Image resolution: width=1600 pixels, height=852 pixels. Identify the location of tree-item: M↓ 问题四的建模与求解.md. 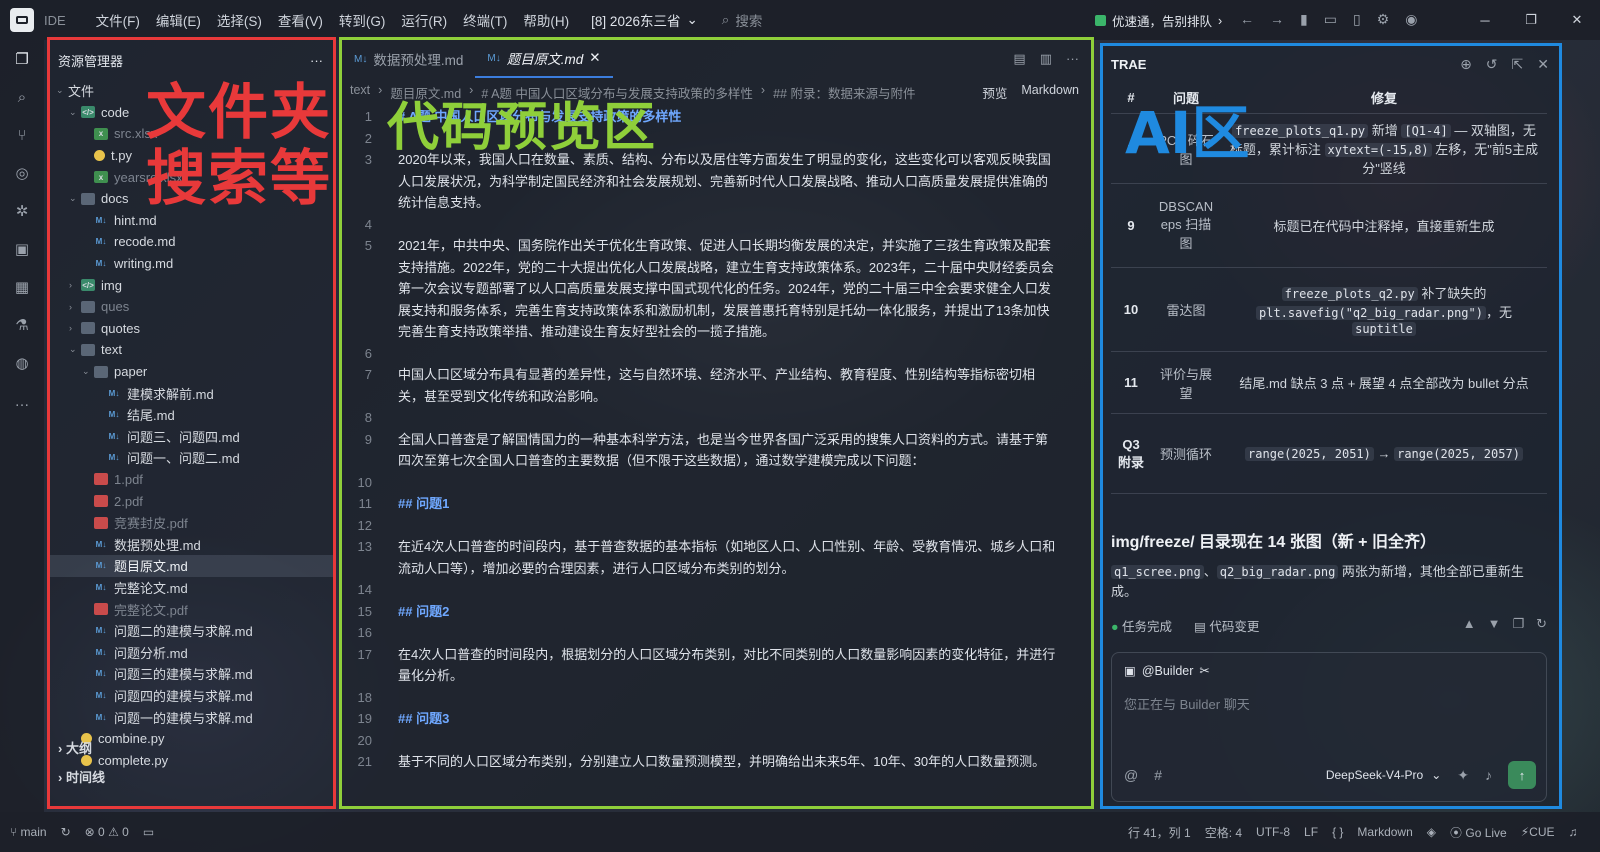
(191, 696).